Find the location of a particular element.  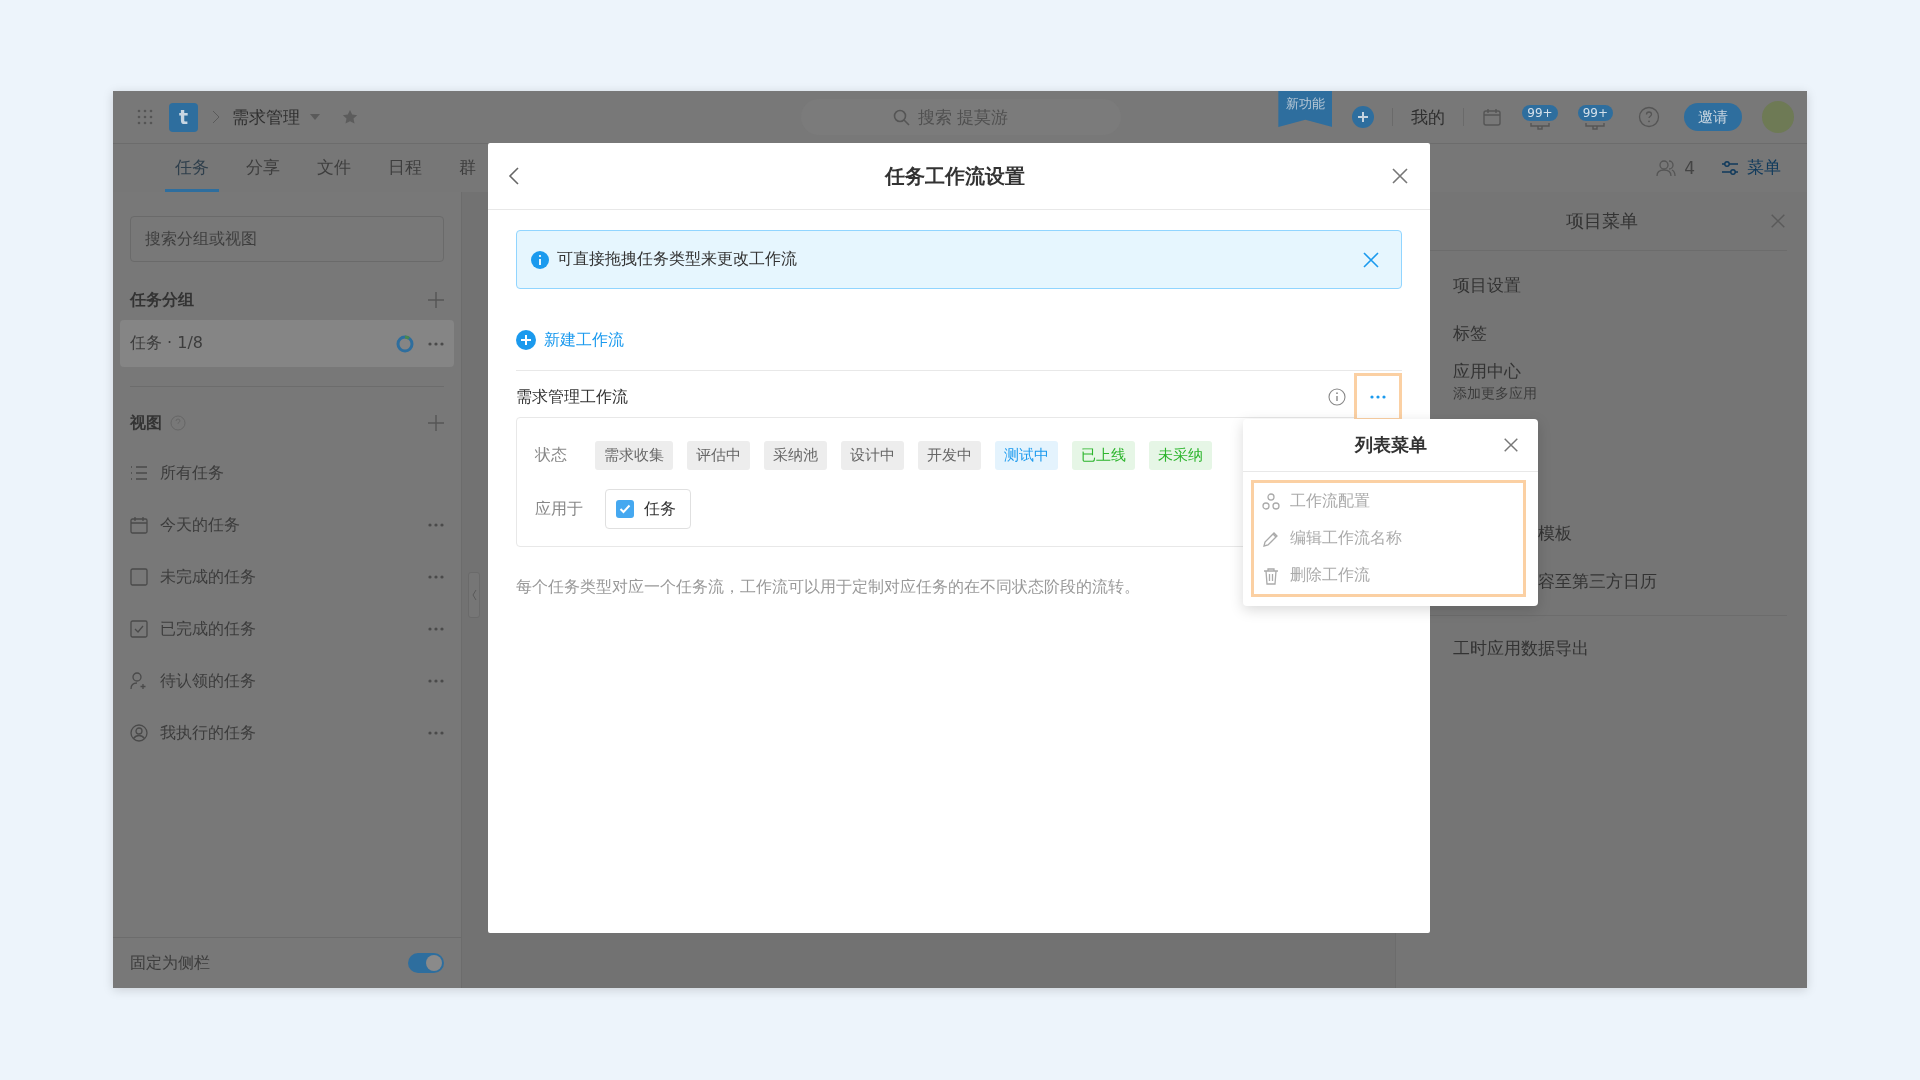

search-field: 搜索分组或视图 is located at coordinates (287, 239).